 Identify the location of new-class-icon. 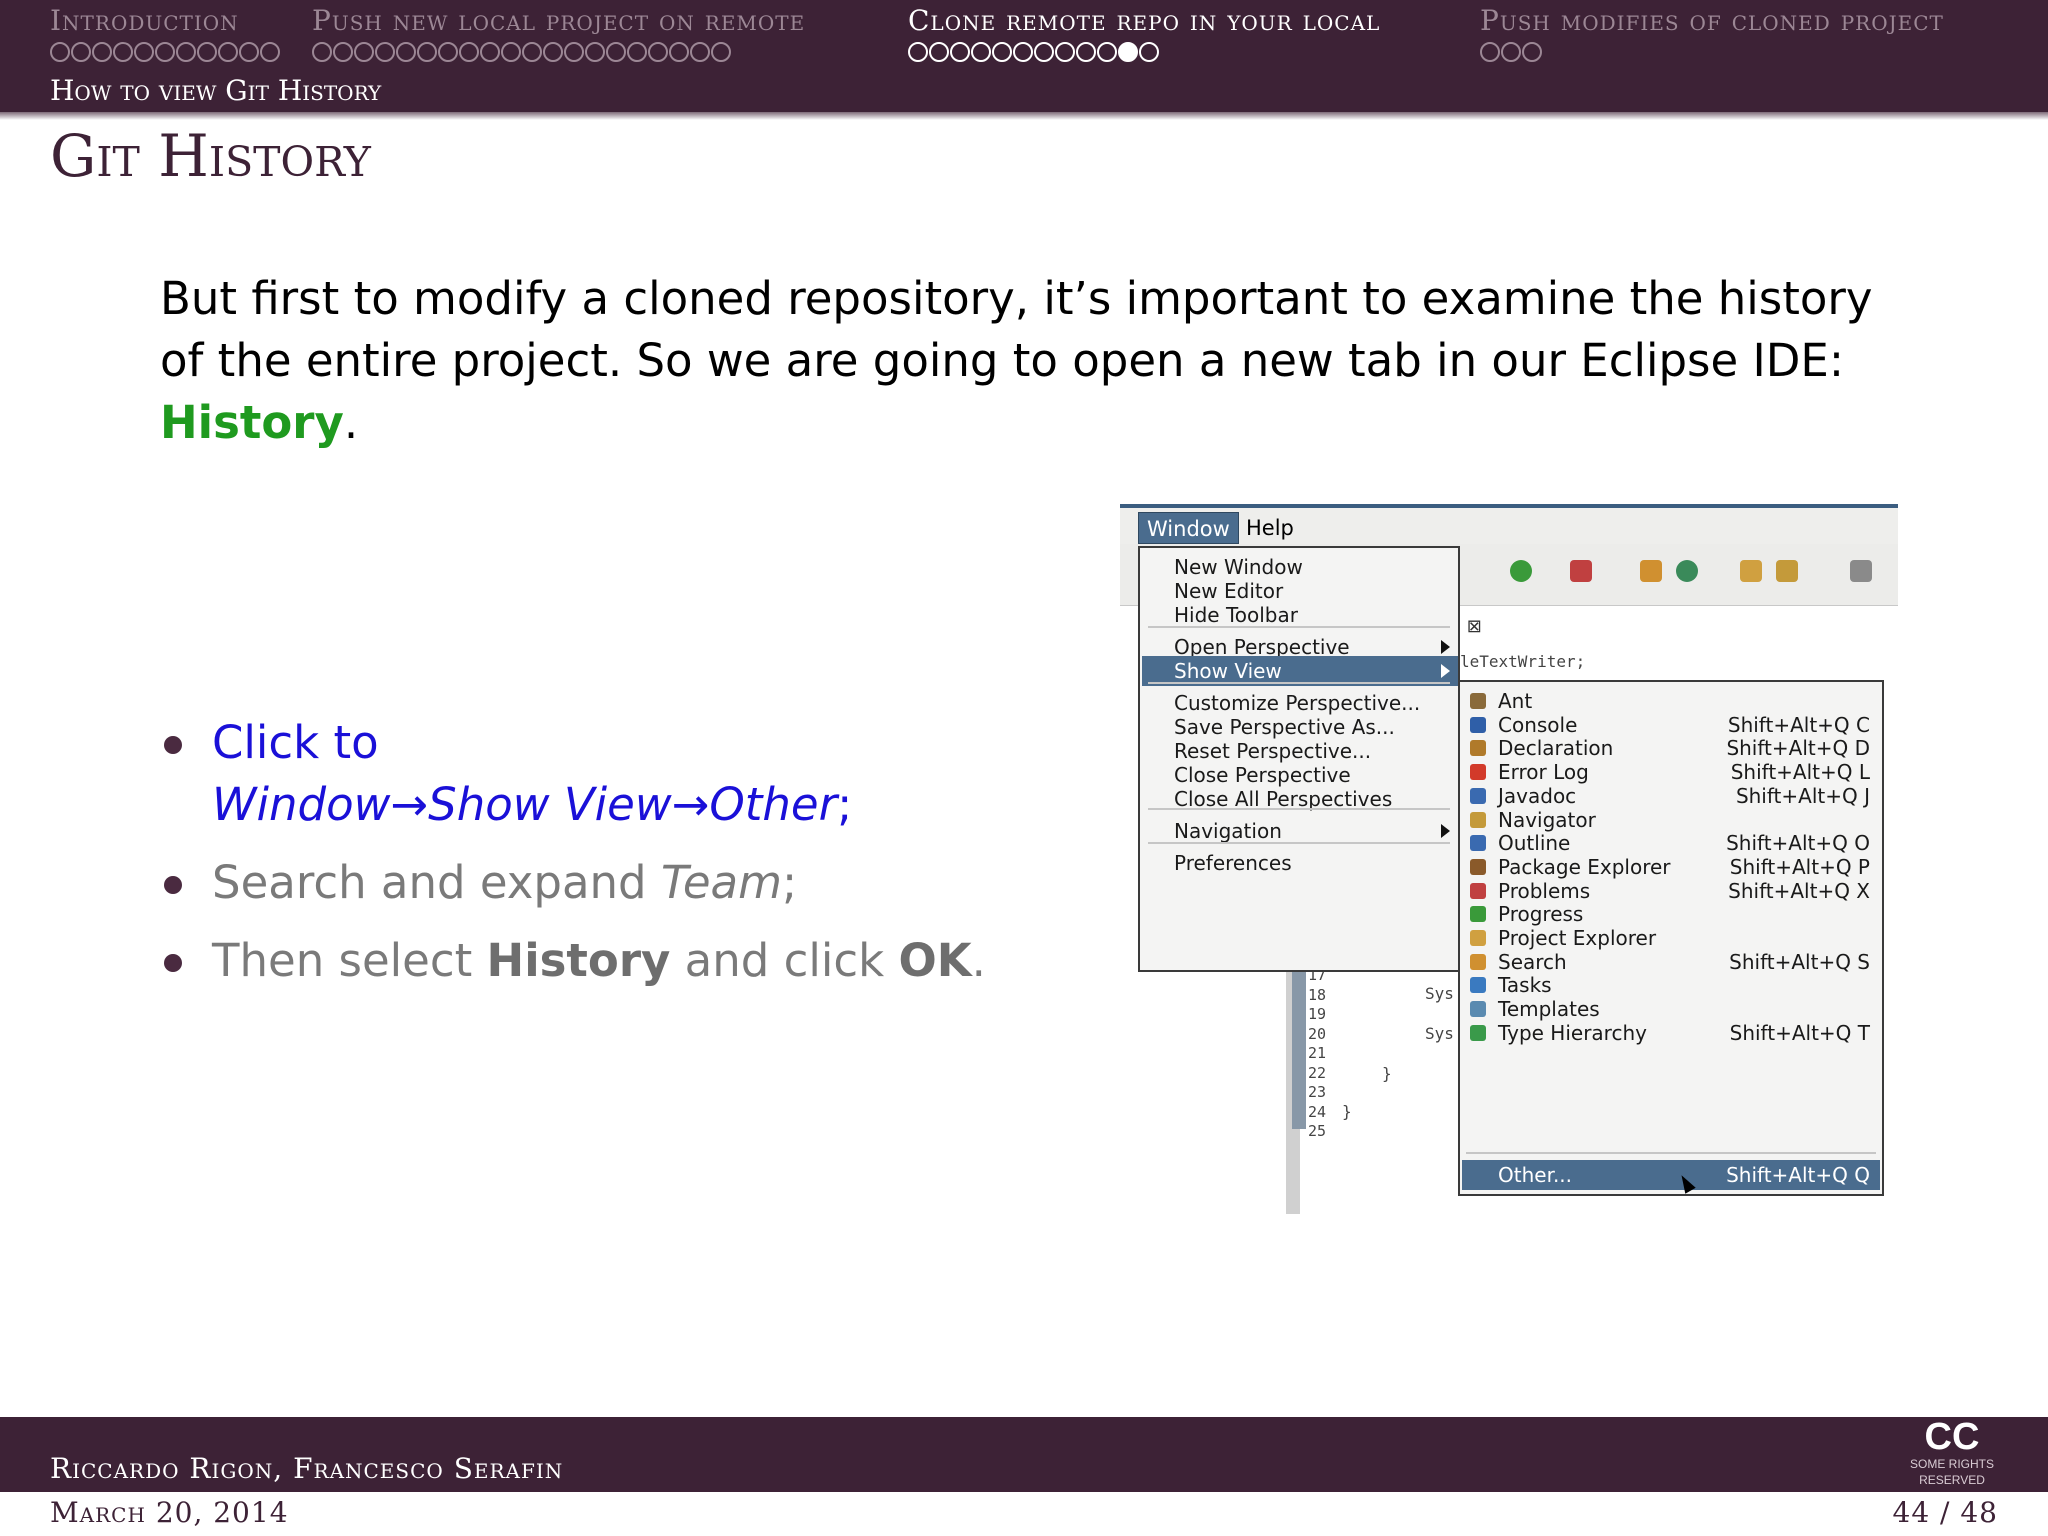
(1651, 571).